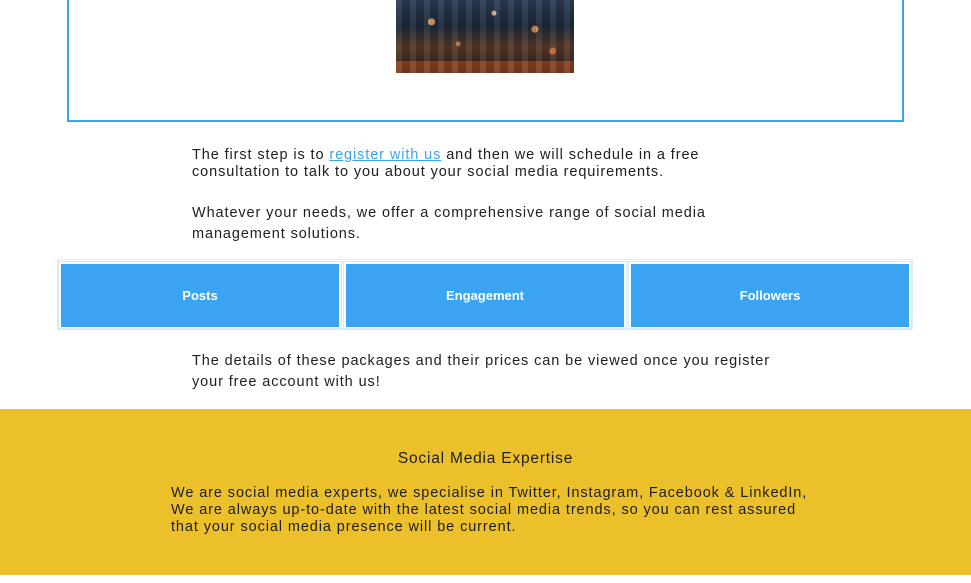 The image size is (971, 583). I want to click on intro-text-before-link: The first step is to, so click(261, 155).